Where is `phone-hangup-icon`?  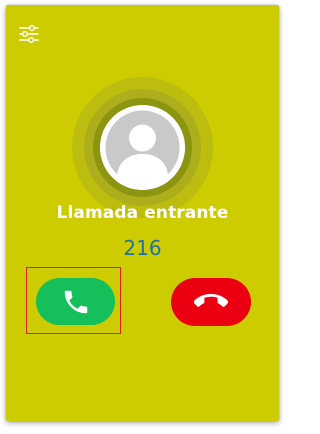 phone-hangup-icon is located at coordinates (211, 300).